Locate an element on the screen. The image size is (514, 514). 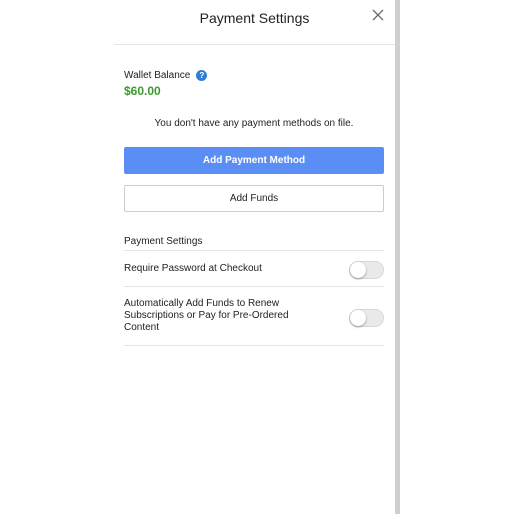
auto-add-funds-label-line: Content is located at coordinates (142, 327).